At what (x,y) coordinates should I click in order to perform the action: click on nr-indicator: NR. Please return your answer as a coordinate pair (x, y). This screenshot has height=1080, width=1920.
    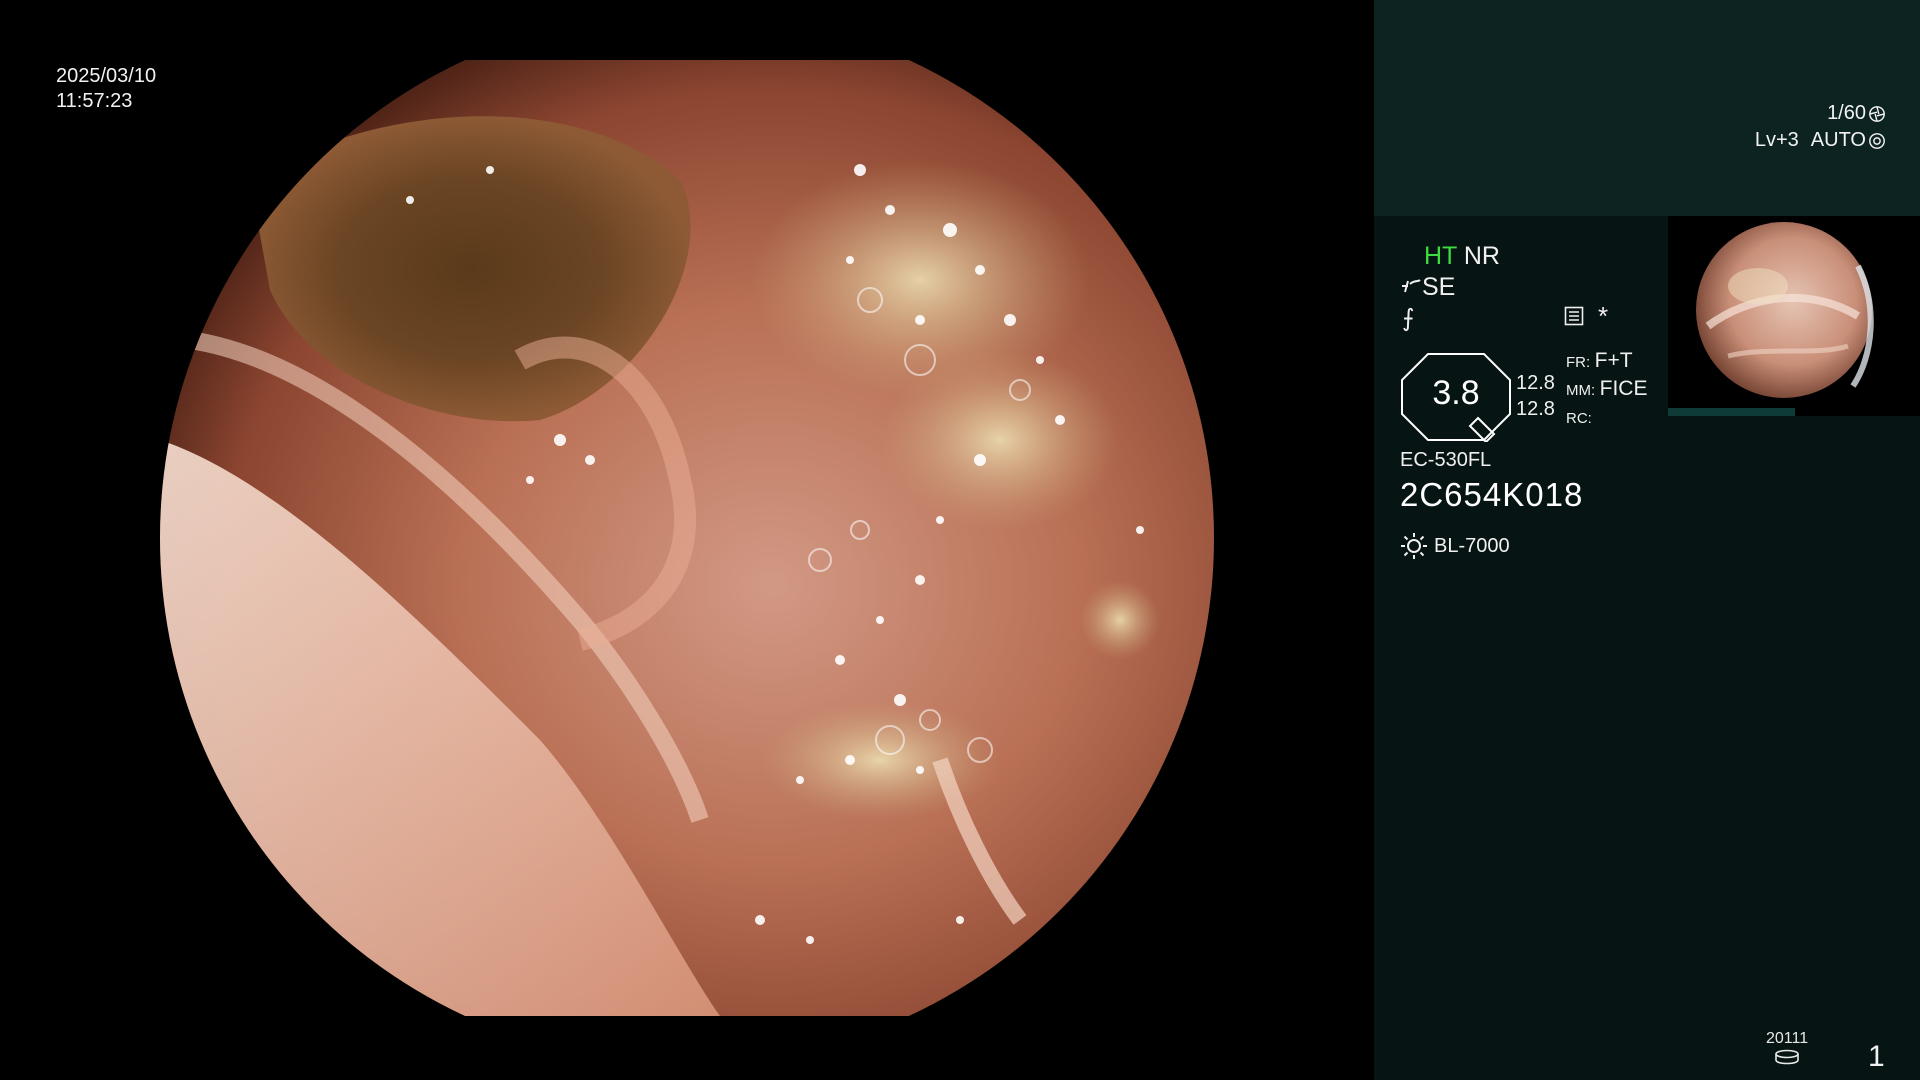
    Looking at the image, I should click on (1481, 256).